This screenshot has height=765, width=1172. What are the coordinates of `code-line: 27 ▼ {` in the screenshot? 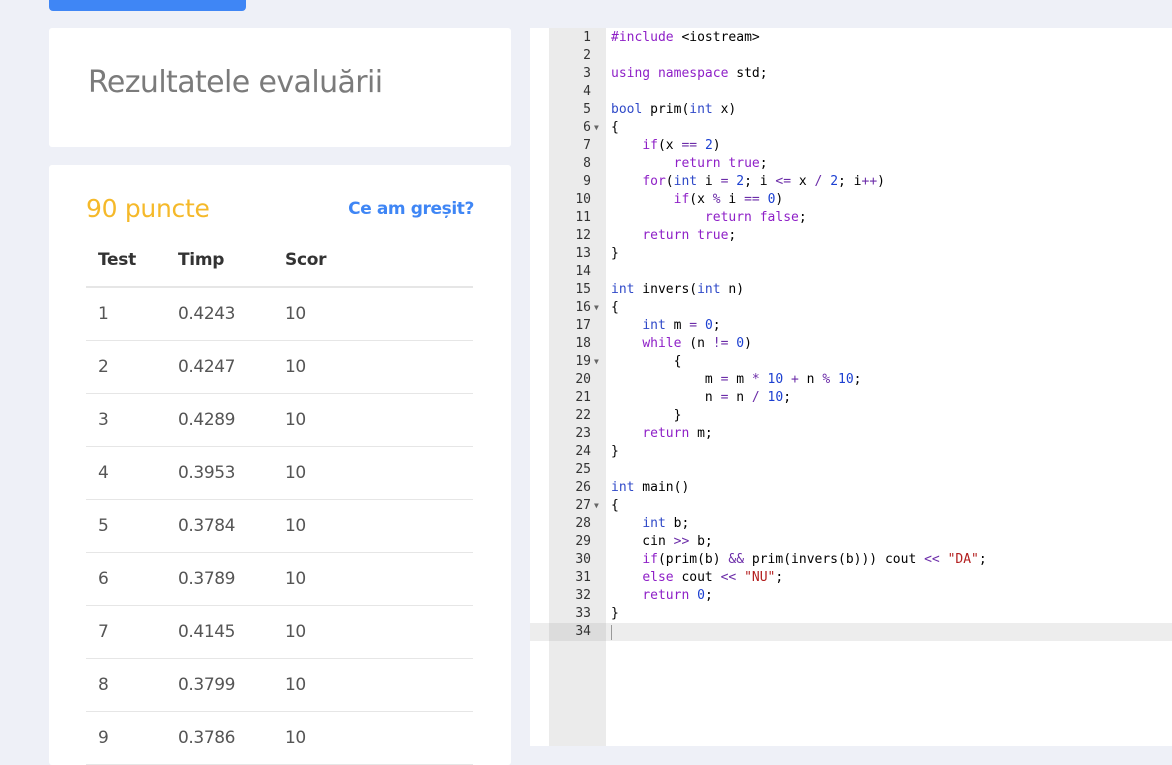 It's located at (851, 506).